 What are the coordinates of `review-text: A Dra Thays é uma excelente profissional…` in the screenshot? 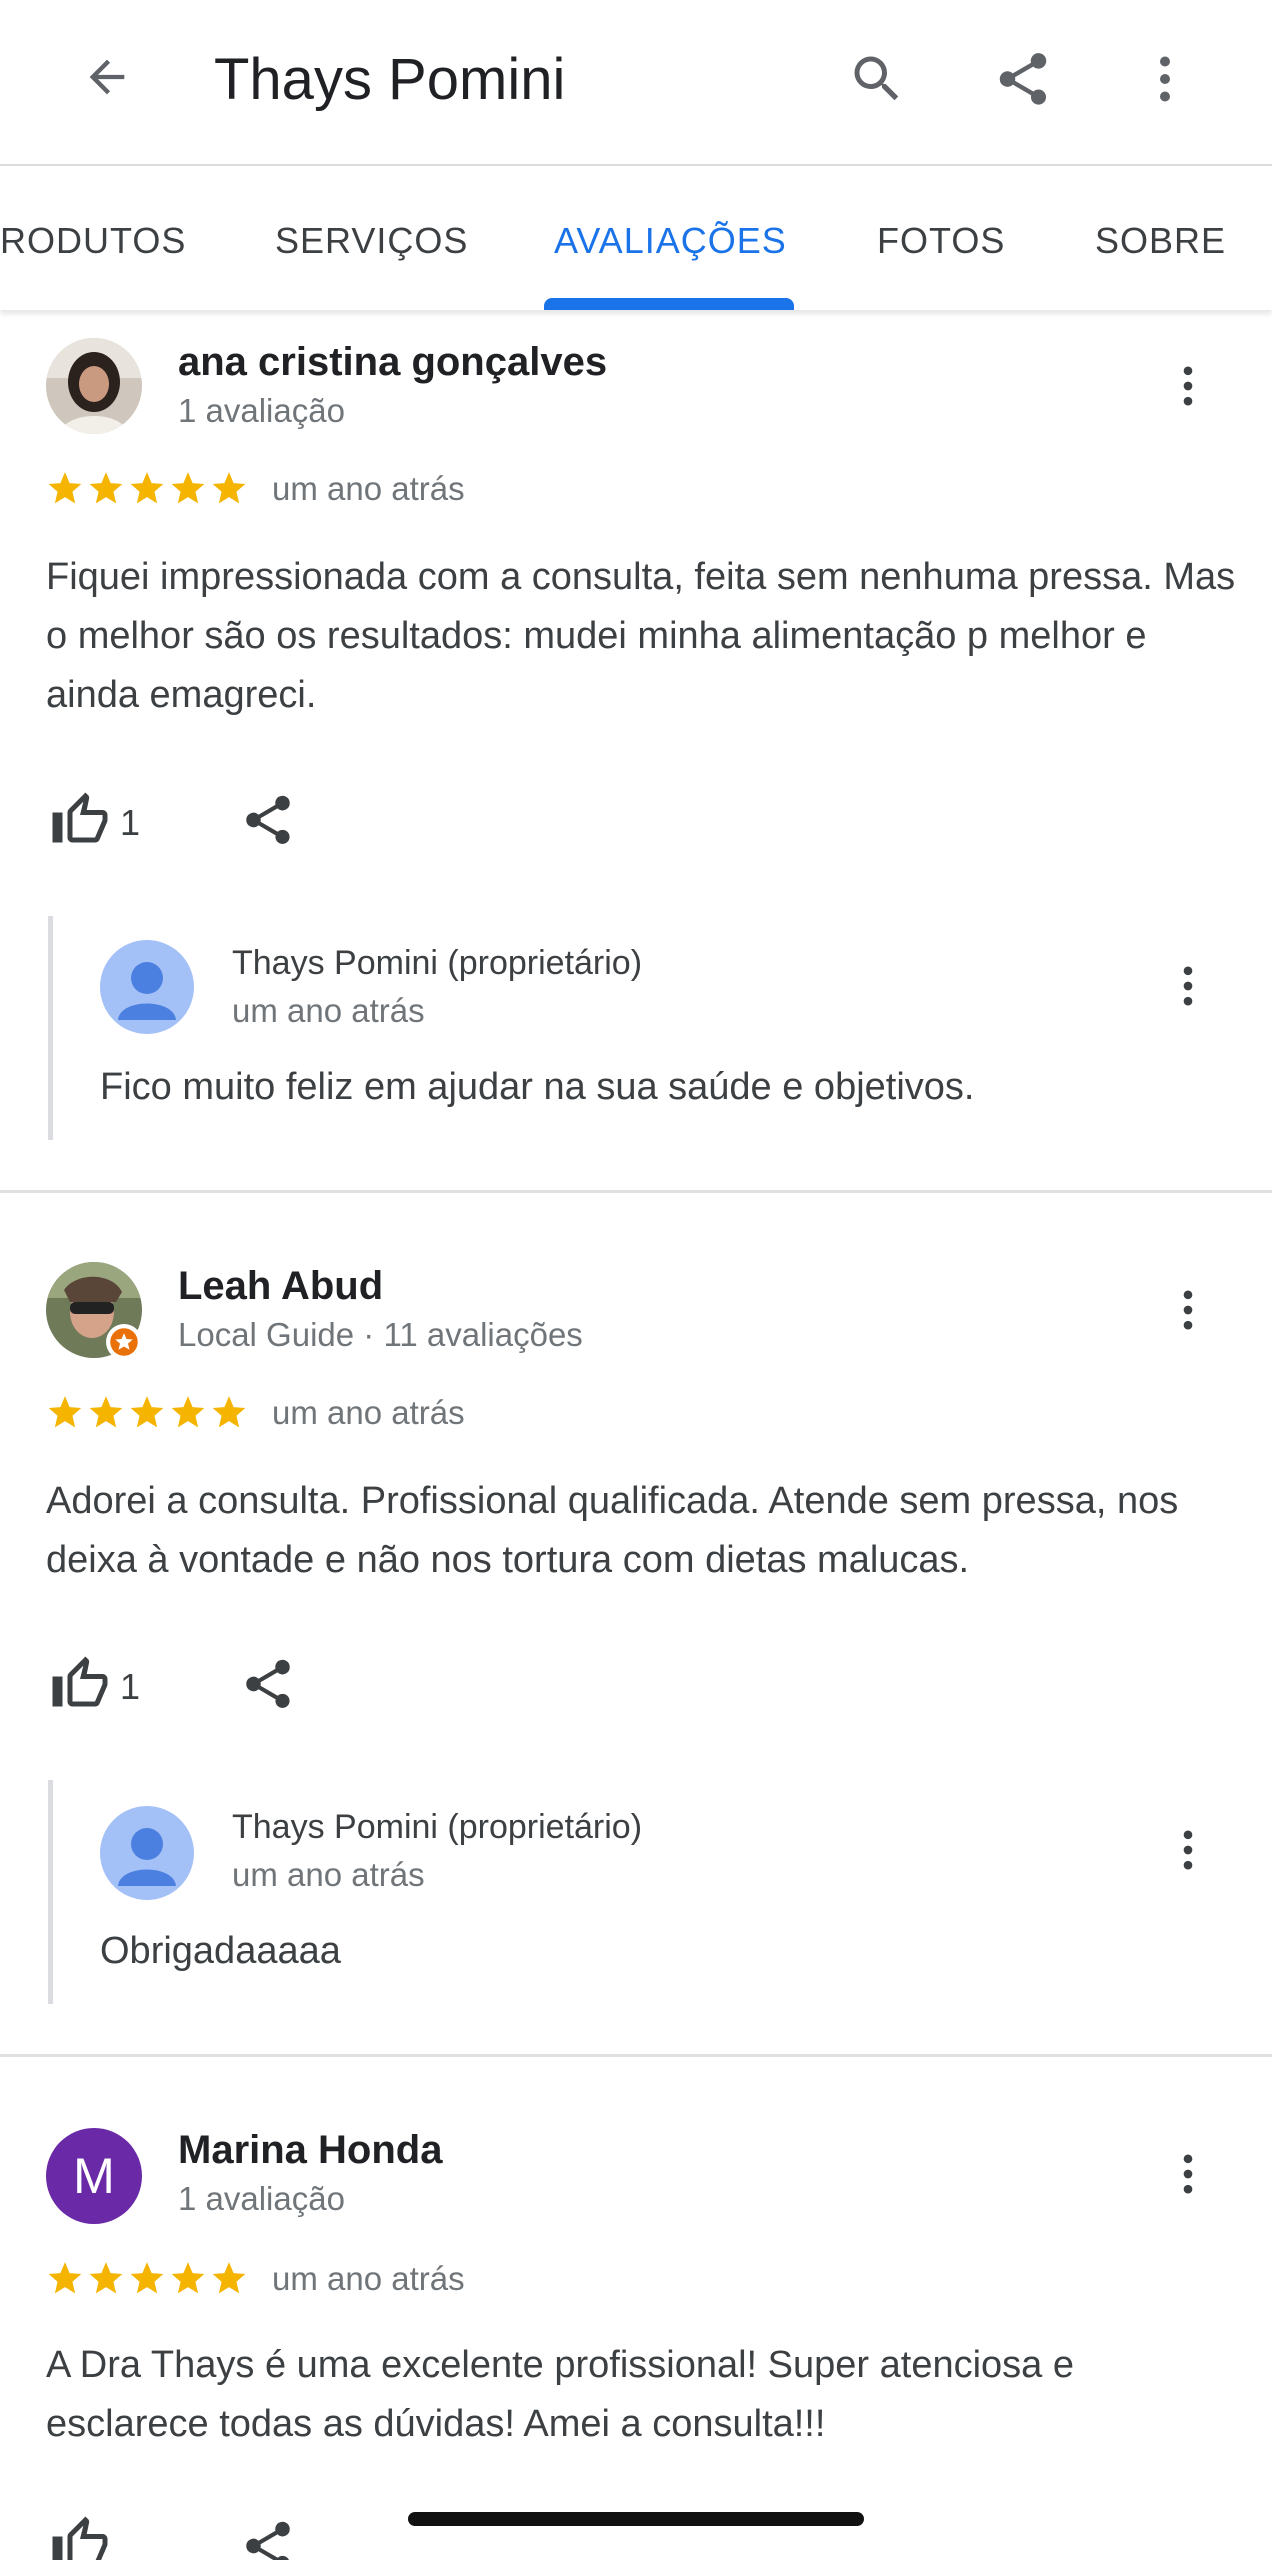 It's located at (560, 2394).